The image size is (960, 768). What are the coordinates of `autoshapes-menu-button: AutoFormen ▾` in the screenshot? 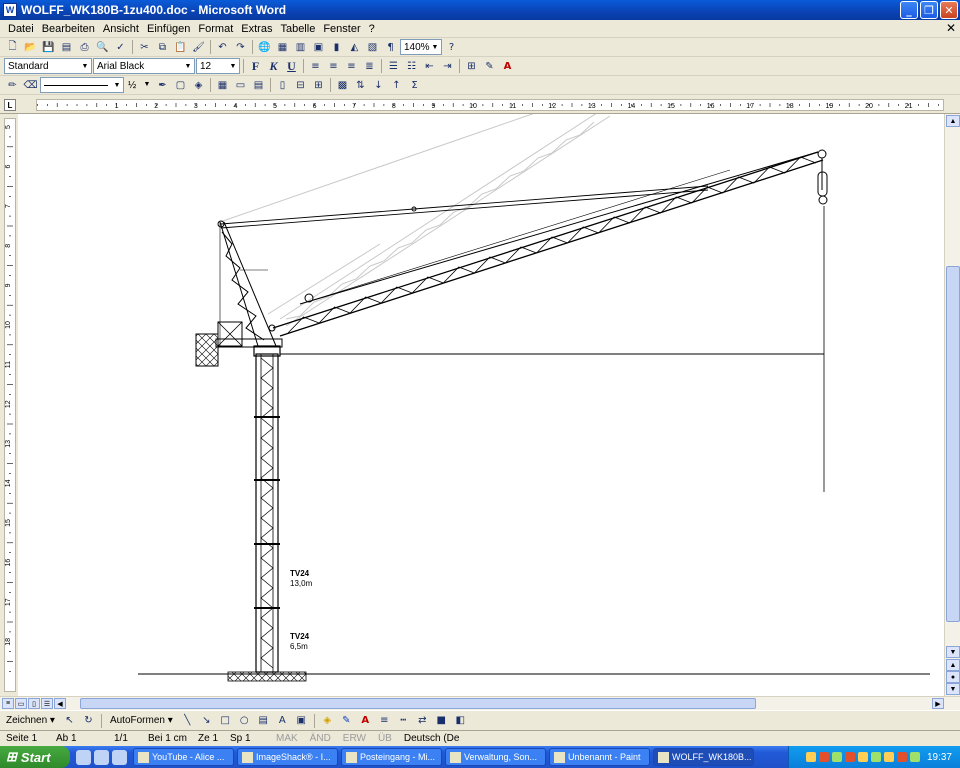 It's located at (141, 720).